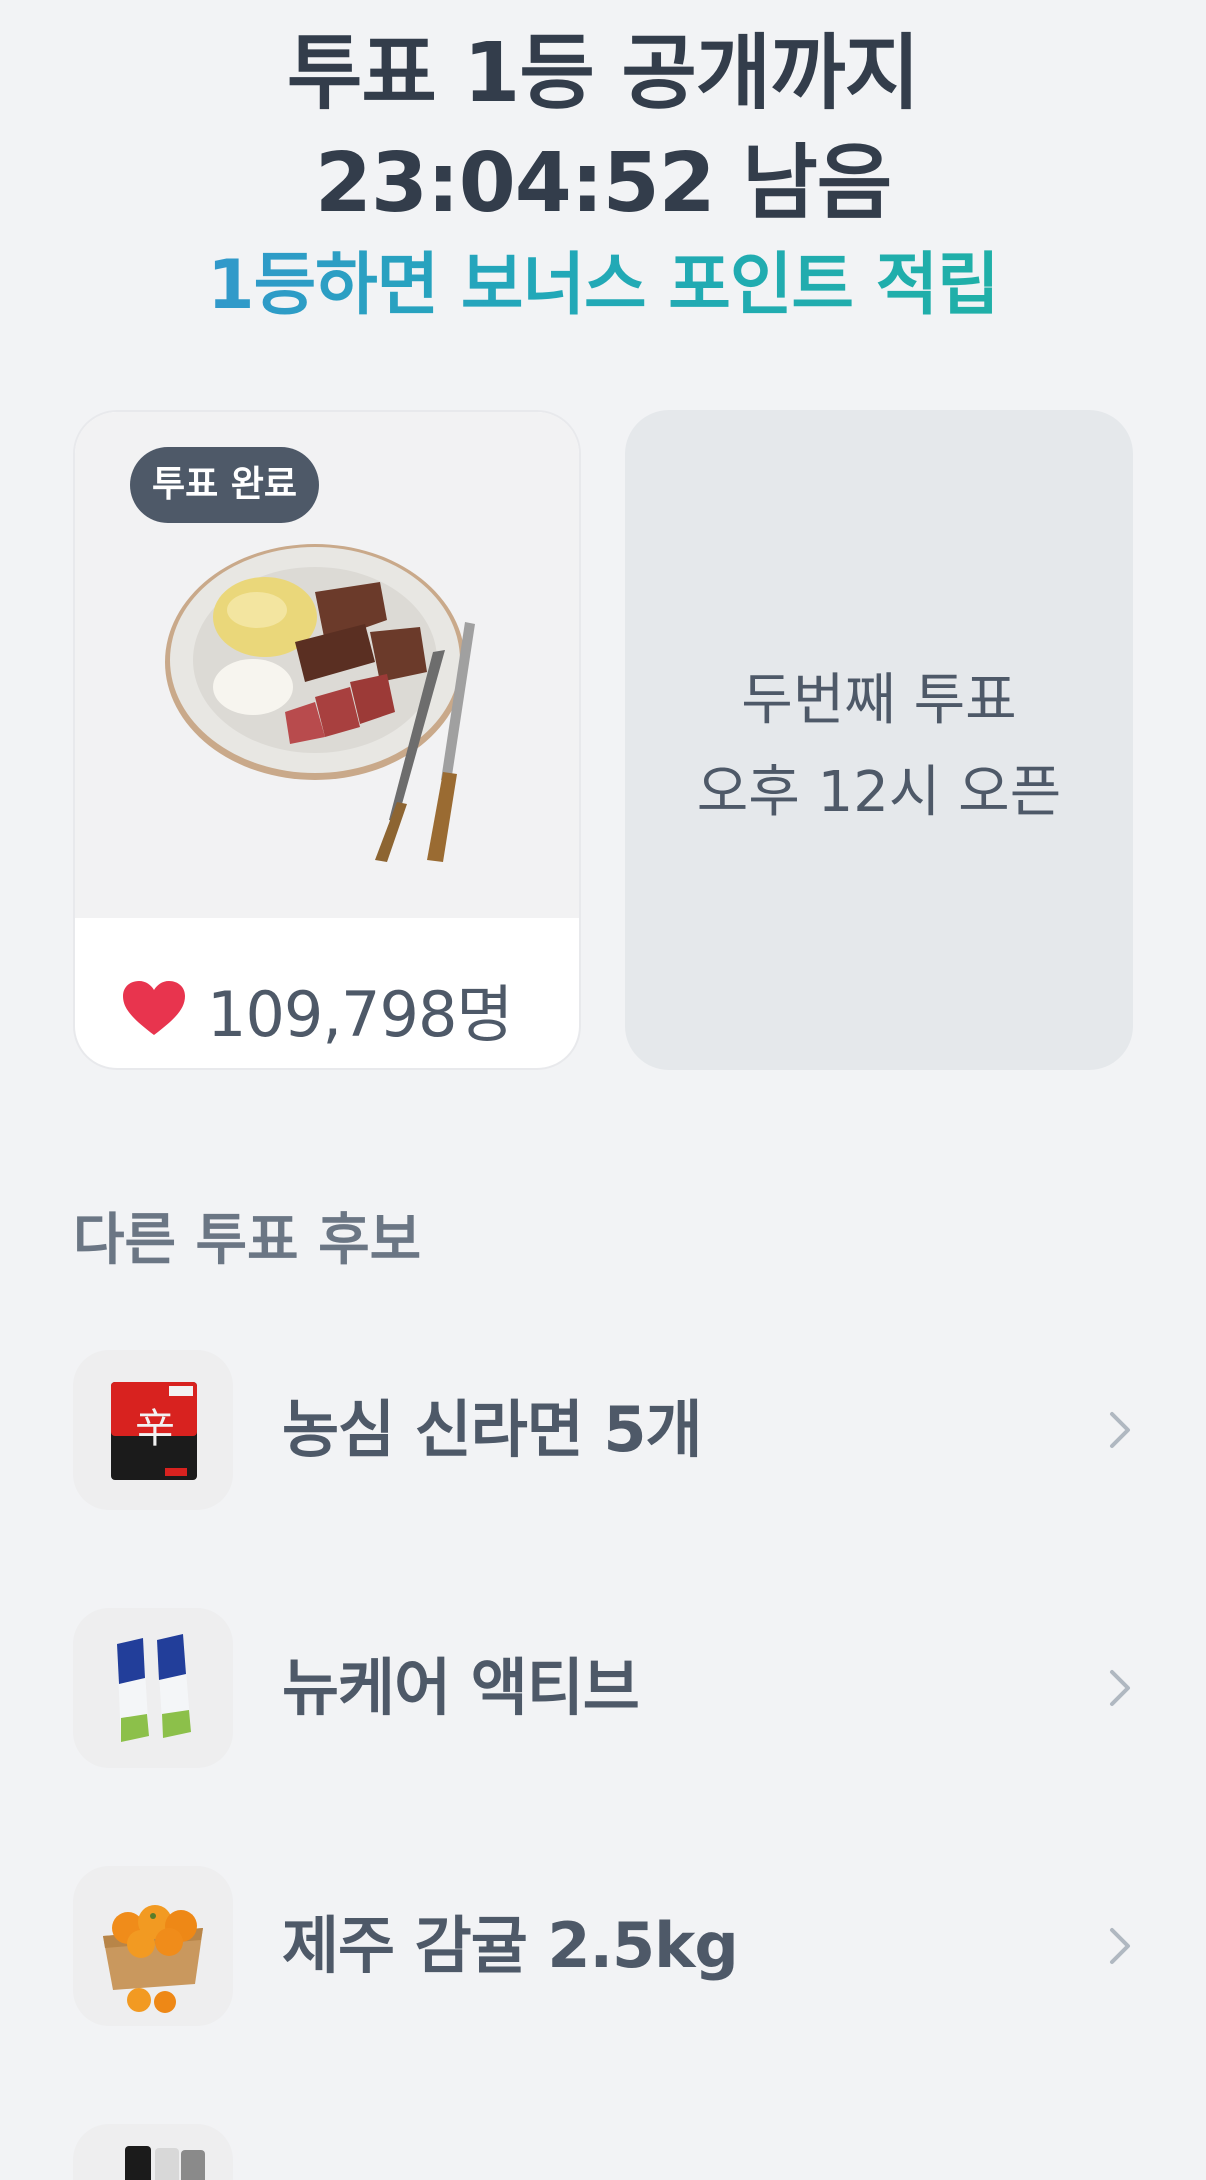  I want to click on candidate-item-ramen: 辛 농심 신라면 5개, so click(603, 1430).